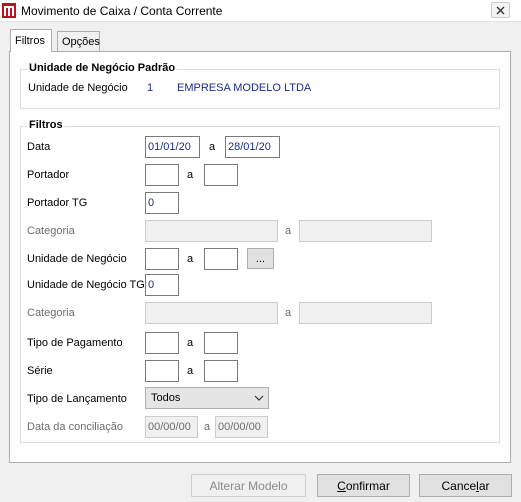  Describe the element at coordinates (221, 371) in the screenshot. I see `serie-to-input` at that location.